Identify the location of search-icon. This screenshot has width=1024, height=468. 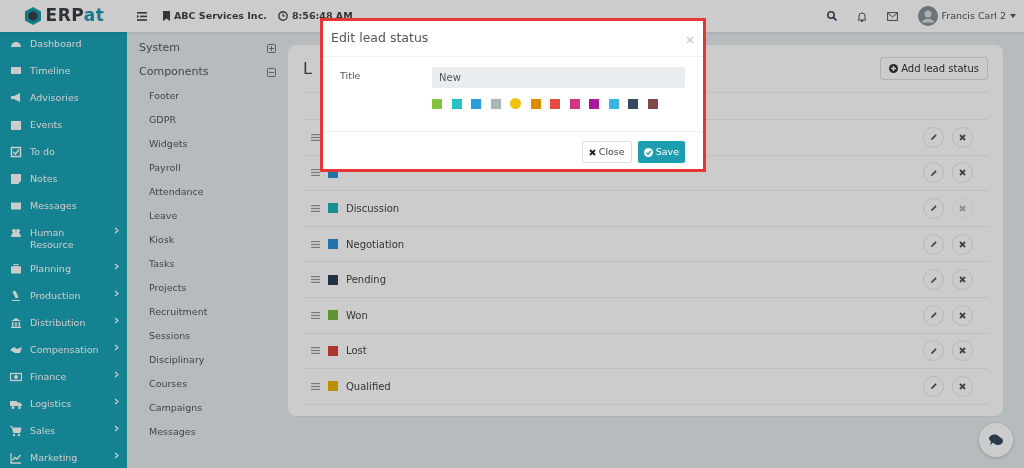
(831, 16).